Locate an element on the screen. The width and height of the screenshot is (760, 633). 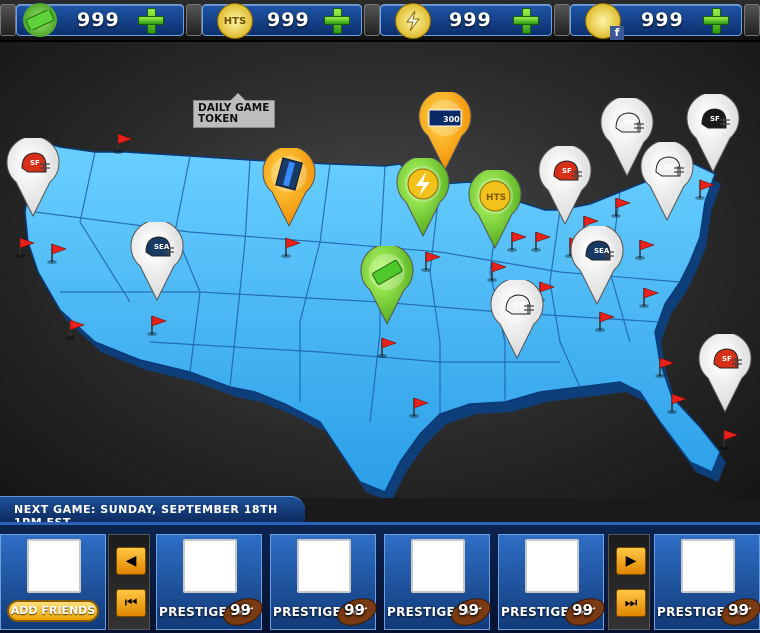
tickets-counter: 999 is located at coordinates (100, 20).